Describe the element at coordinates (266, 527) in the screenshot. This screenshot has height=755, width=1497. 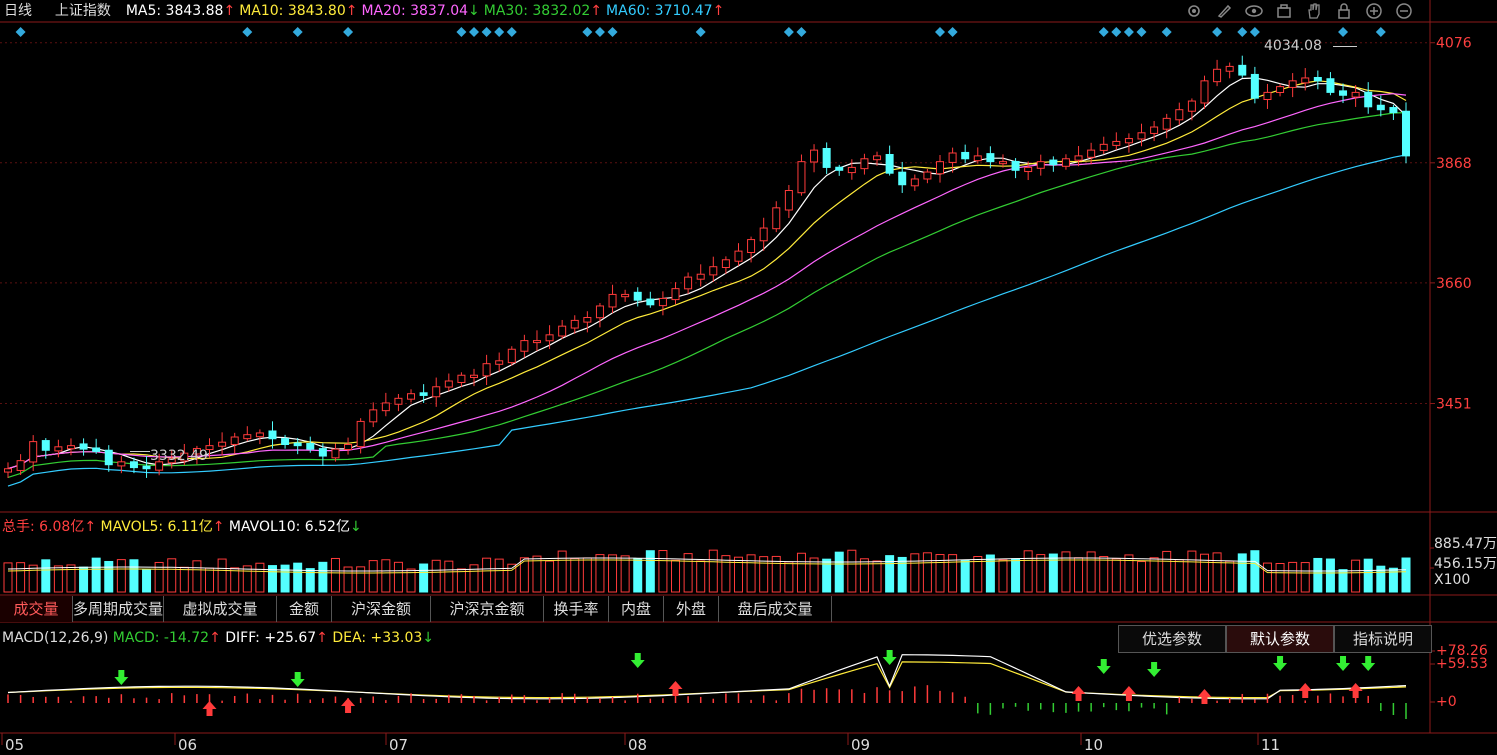
I see `mavol10-label: MAVOL10:` at that location.